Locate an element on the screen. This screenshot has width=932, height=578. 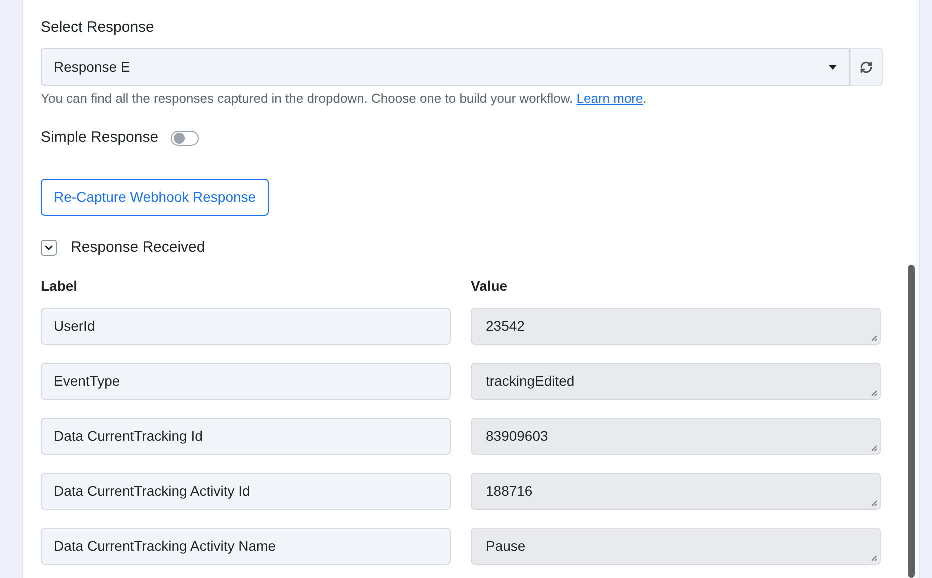
help-text: You can find all the responses captured in the dropdown. Choose one to build your workflow. Learn more. is located at coordinates (344, 99).